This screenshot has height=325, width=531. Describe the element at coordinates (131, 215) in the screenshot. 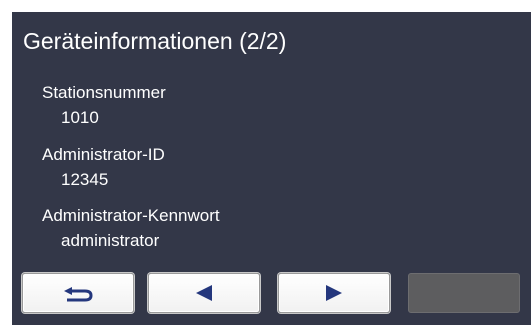

I see `admin-password-label: Administrator-Kennwort` at that location.